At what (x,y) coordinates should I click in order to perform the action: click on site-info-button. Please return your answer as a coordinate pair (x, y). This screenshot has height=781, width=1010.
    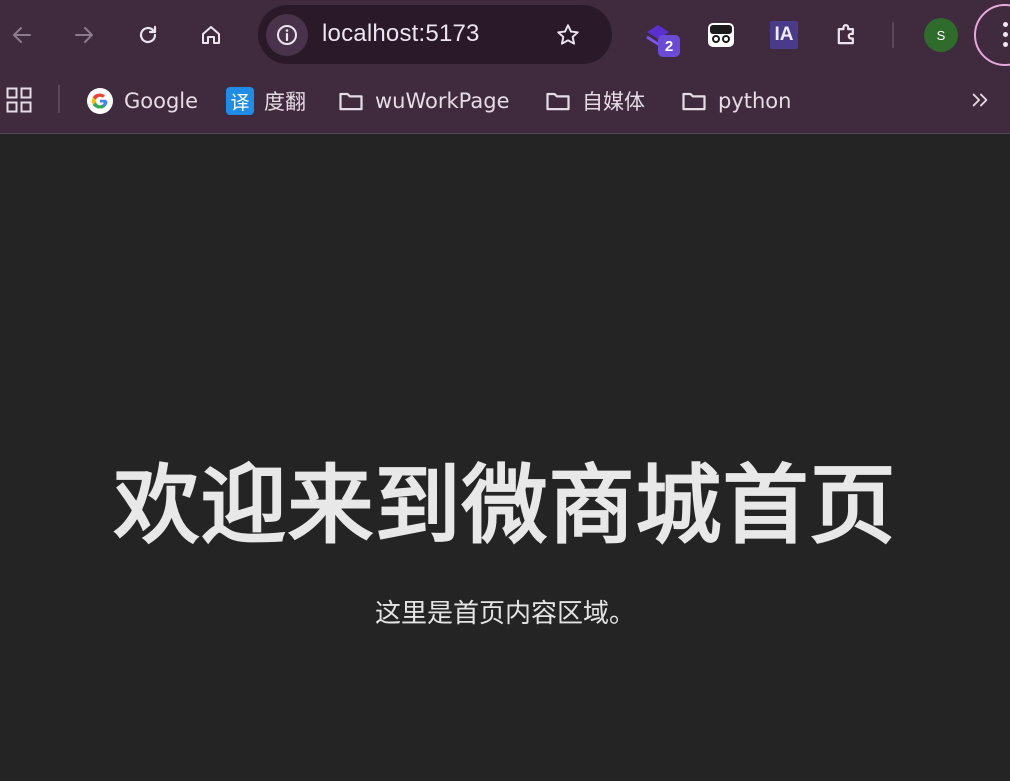
    Looking at the image, I should click on (287, 35).